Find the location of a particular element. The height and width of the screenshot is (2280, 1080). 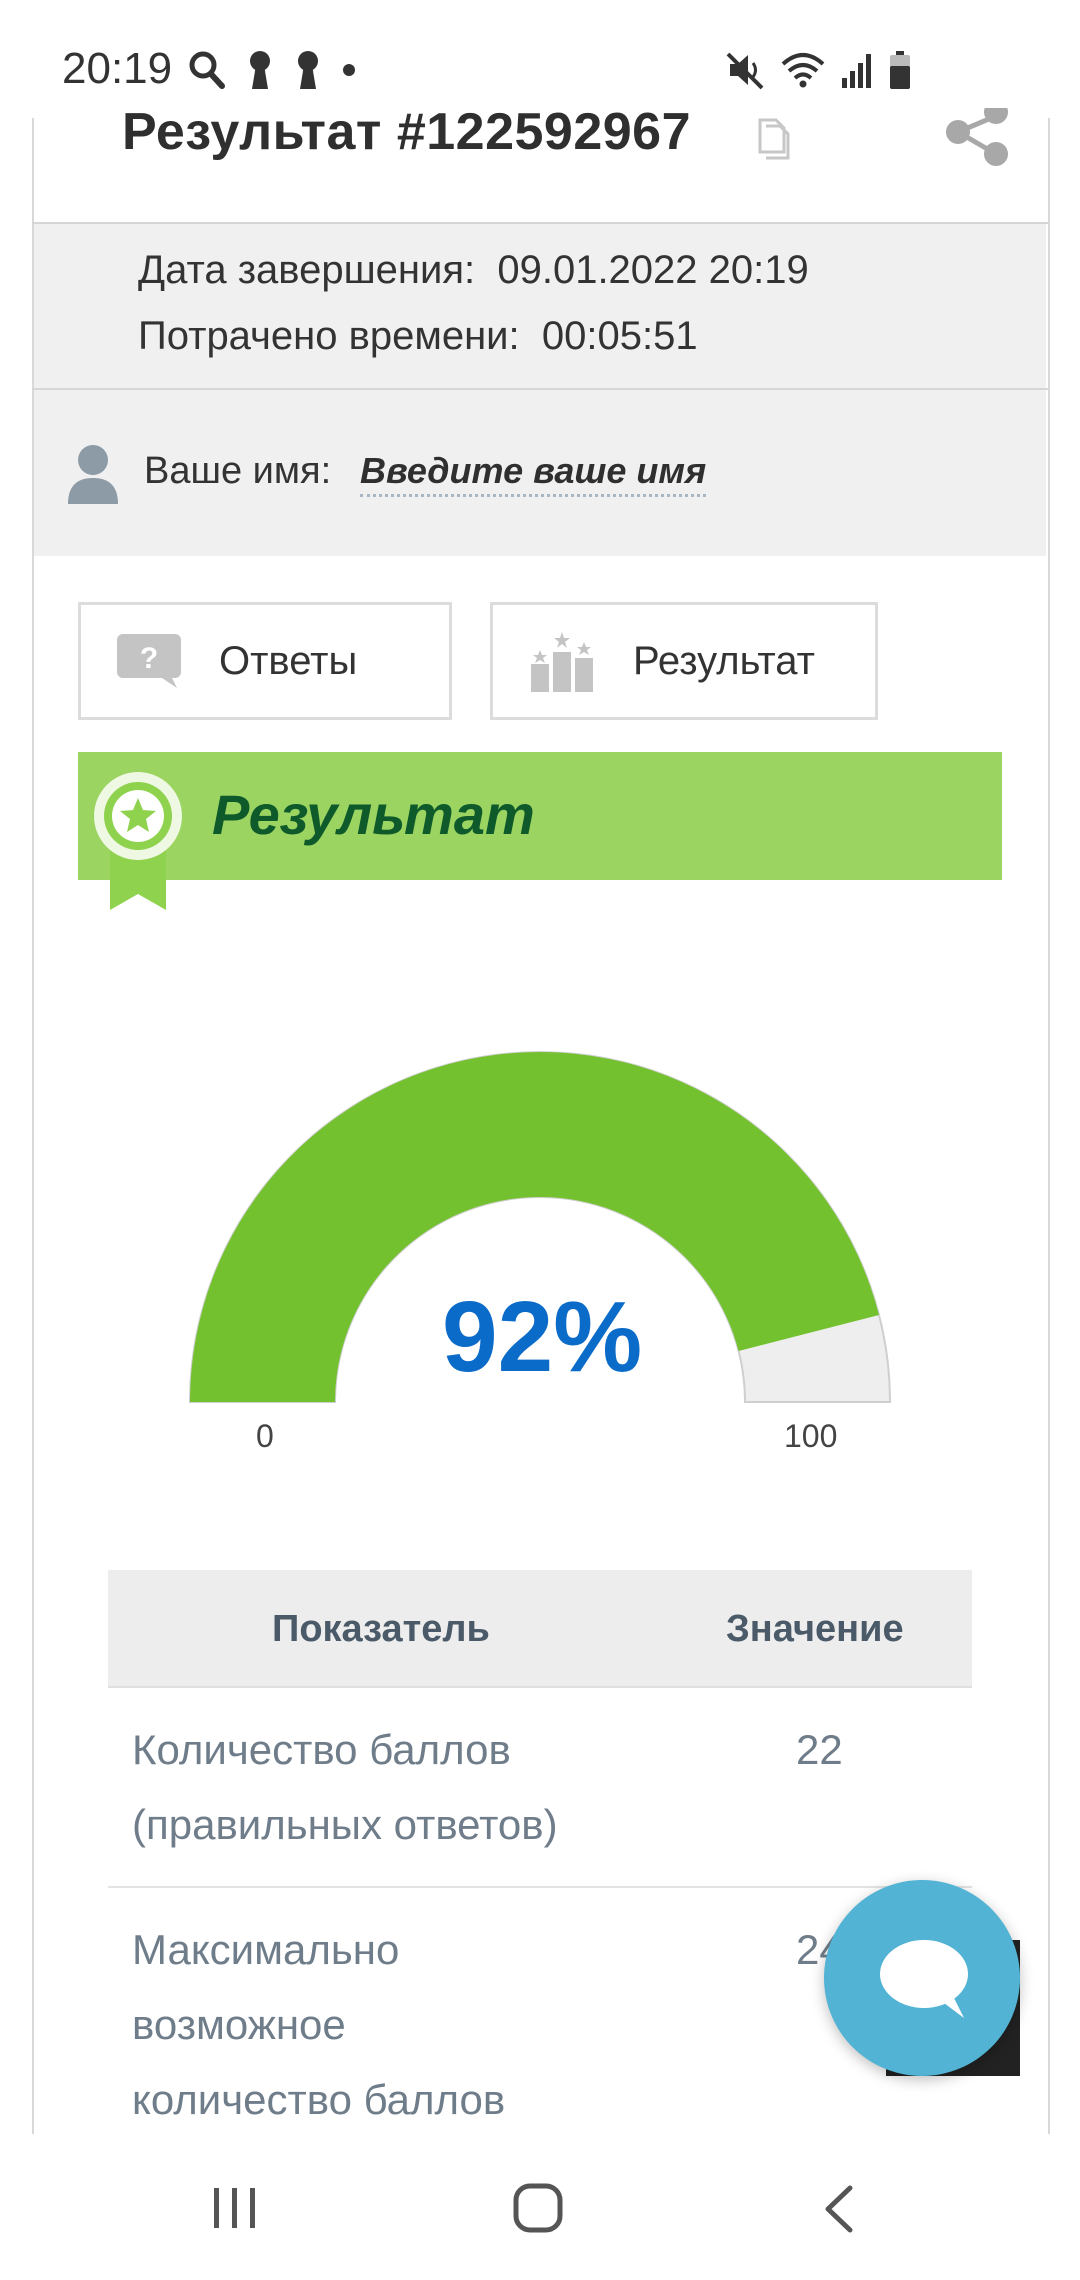

completion-date-line: Дата завершения: 09.01.2022 20:19 is located at coordinates (473, 270).